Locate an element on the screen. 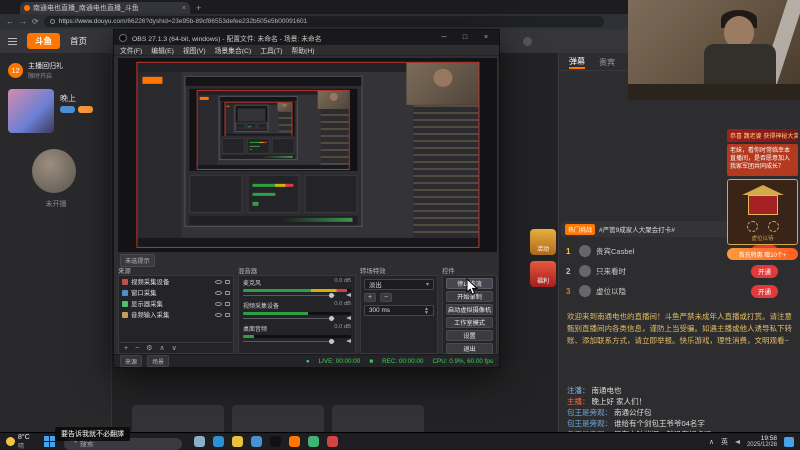 This screenshot has height=450, width=800. forward-icon: → is located at coordinates (23, 21).